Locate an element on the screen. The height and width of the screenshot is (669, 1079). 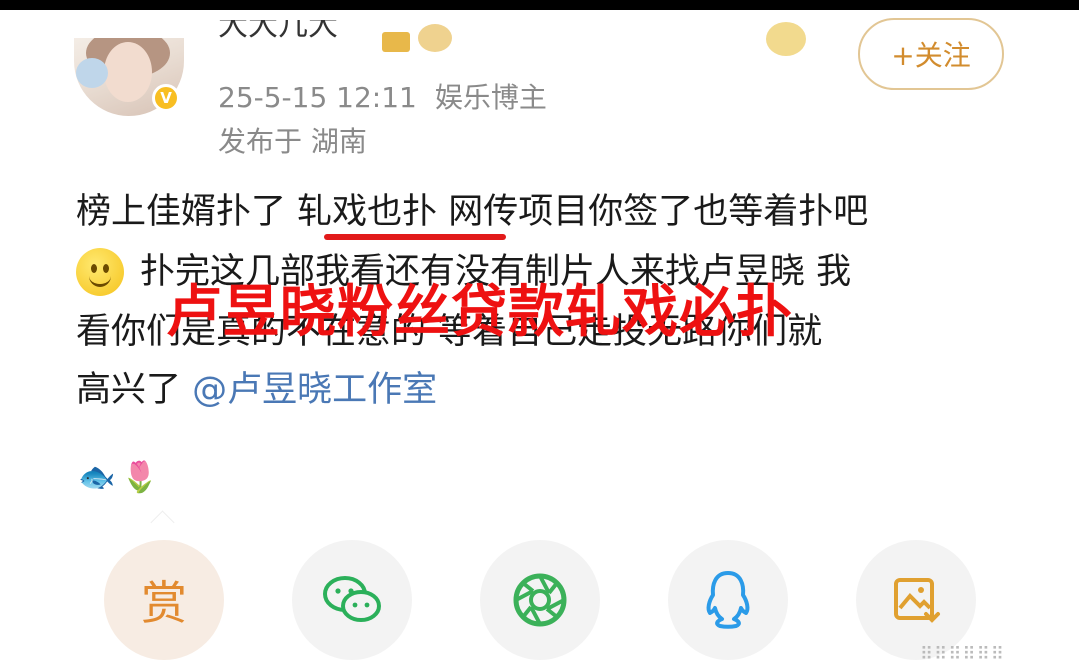
reward-icon: 赏 is located at coordinates (164, 603).